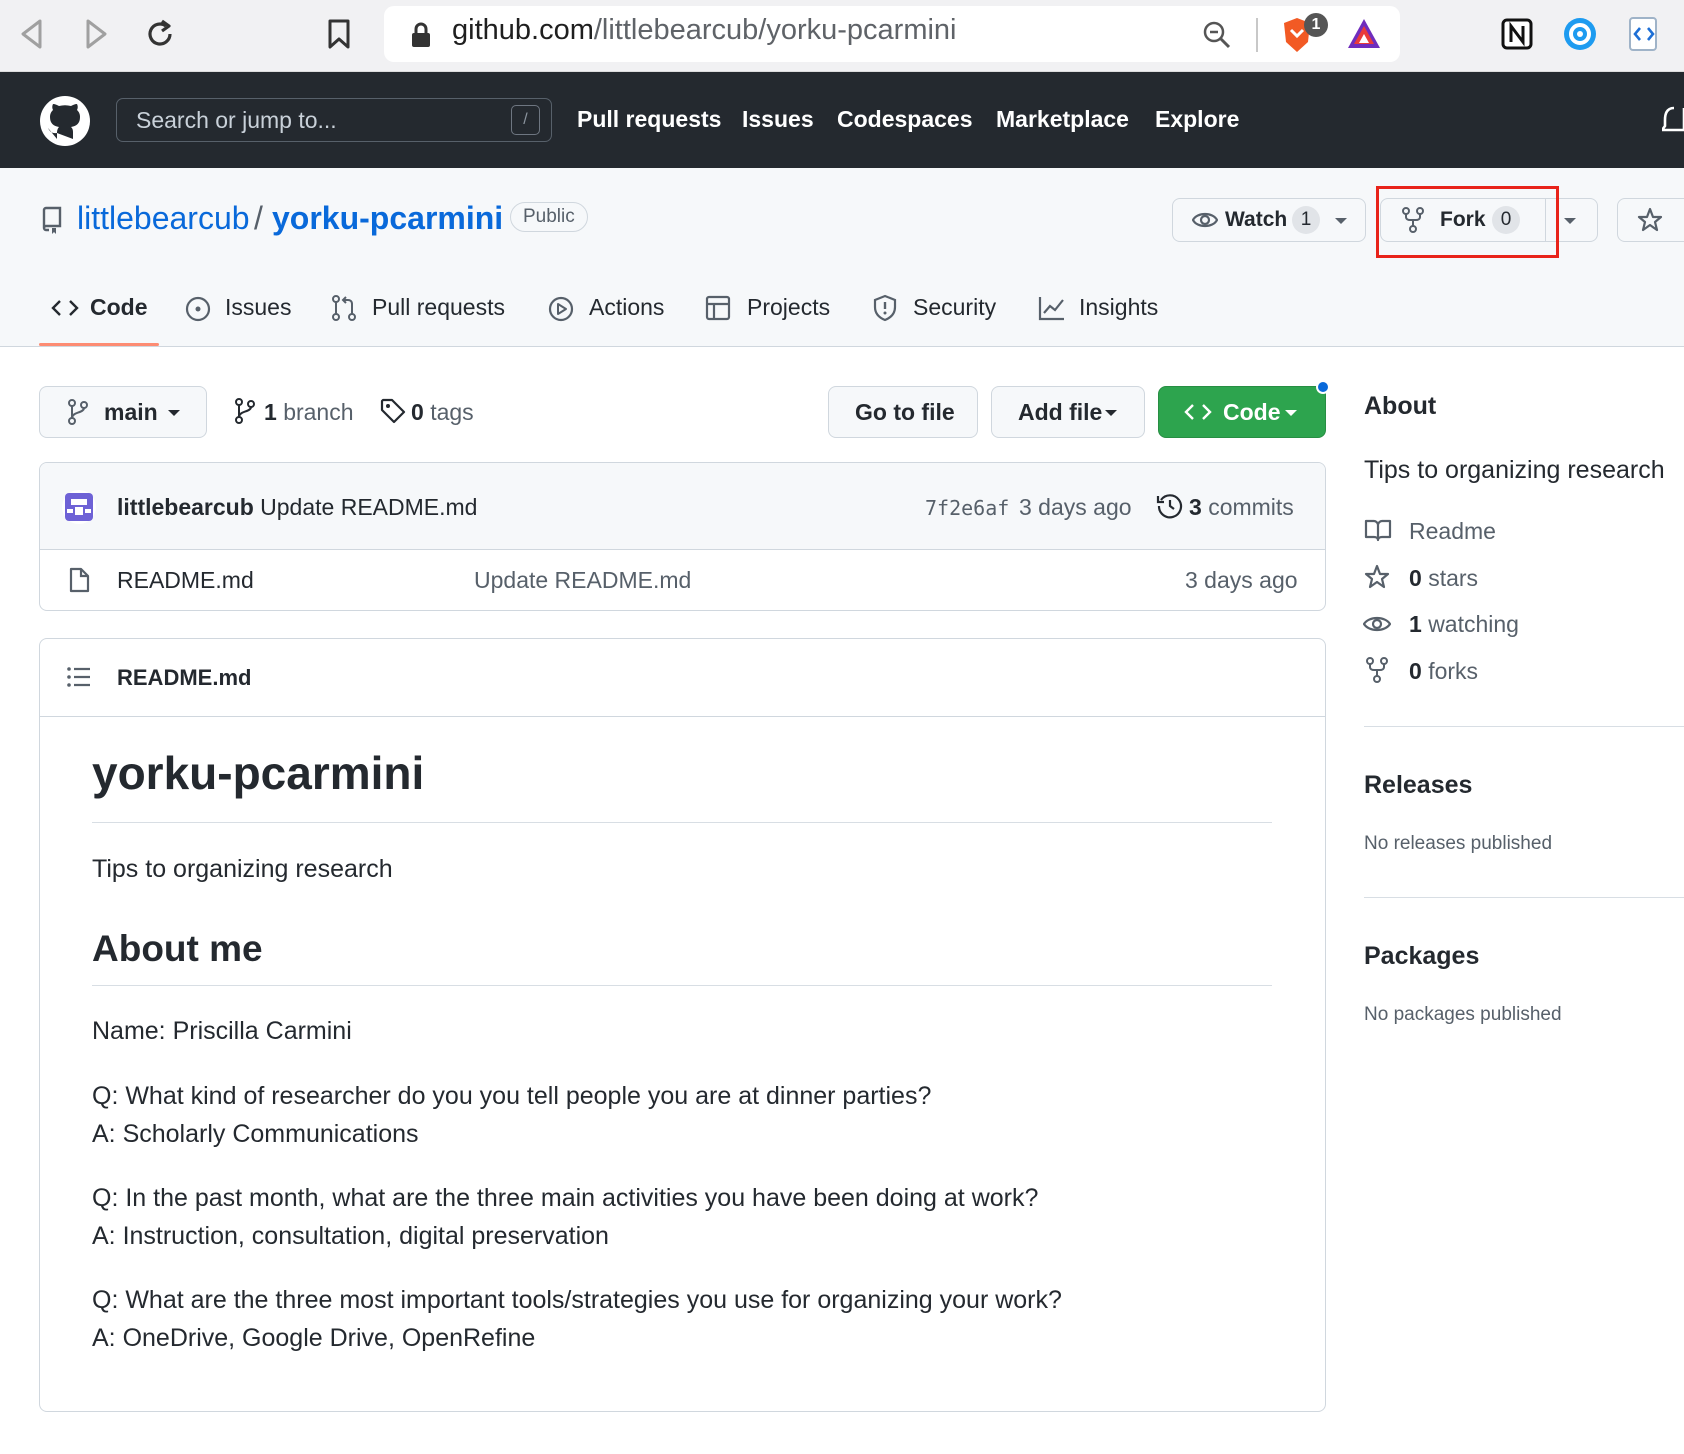 The height and width of the screenshot is (1454, 1684). Describe the element at coordinates (1377, 670) in the screenshot. I see `forks-icon` at that location.